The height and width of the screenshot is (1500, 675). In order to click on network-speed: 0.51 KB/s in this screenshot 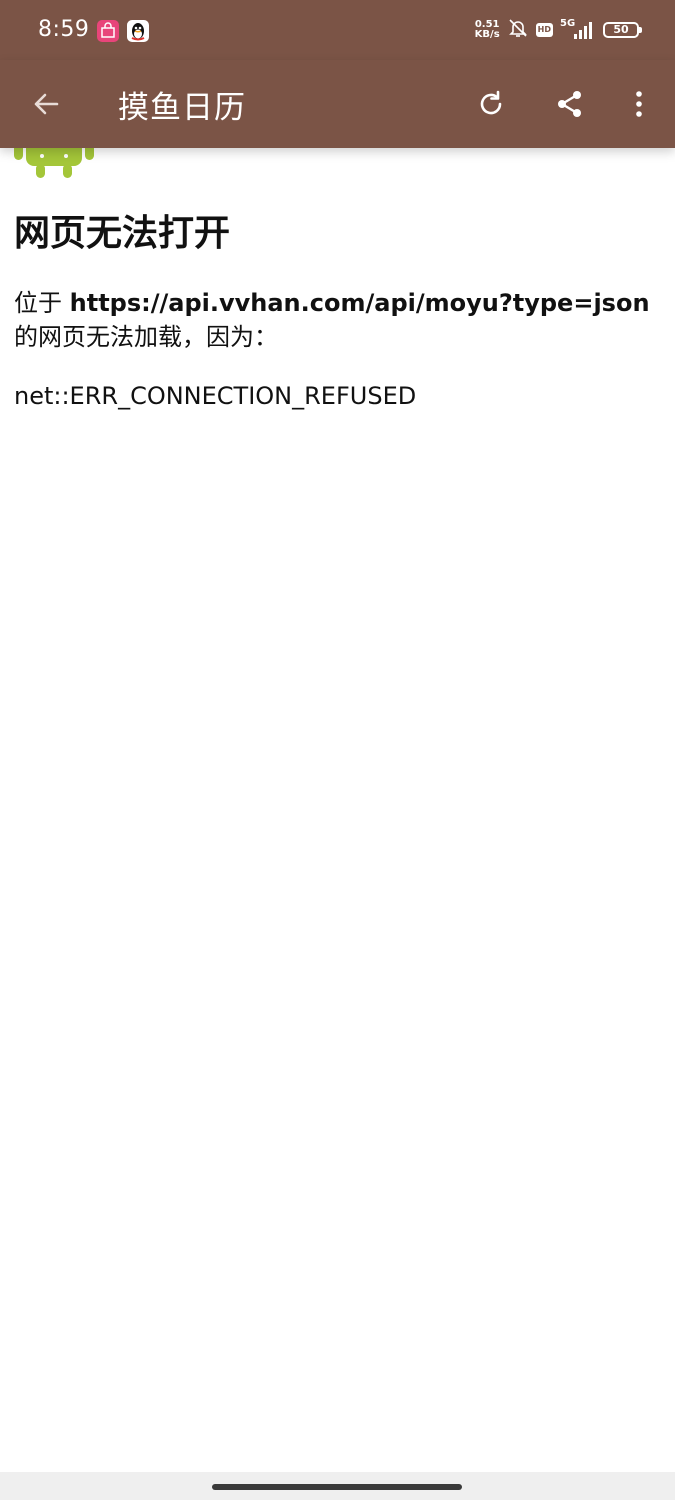, I will do `click(487, 30)`.